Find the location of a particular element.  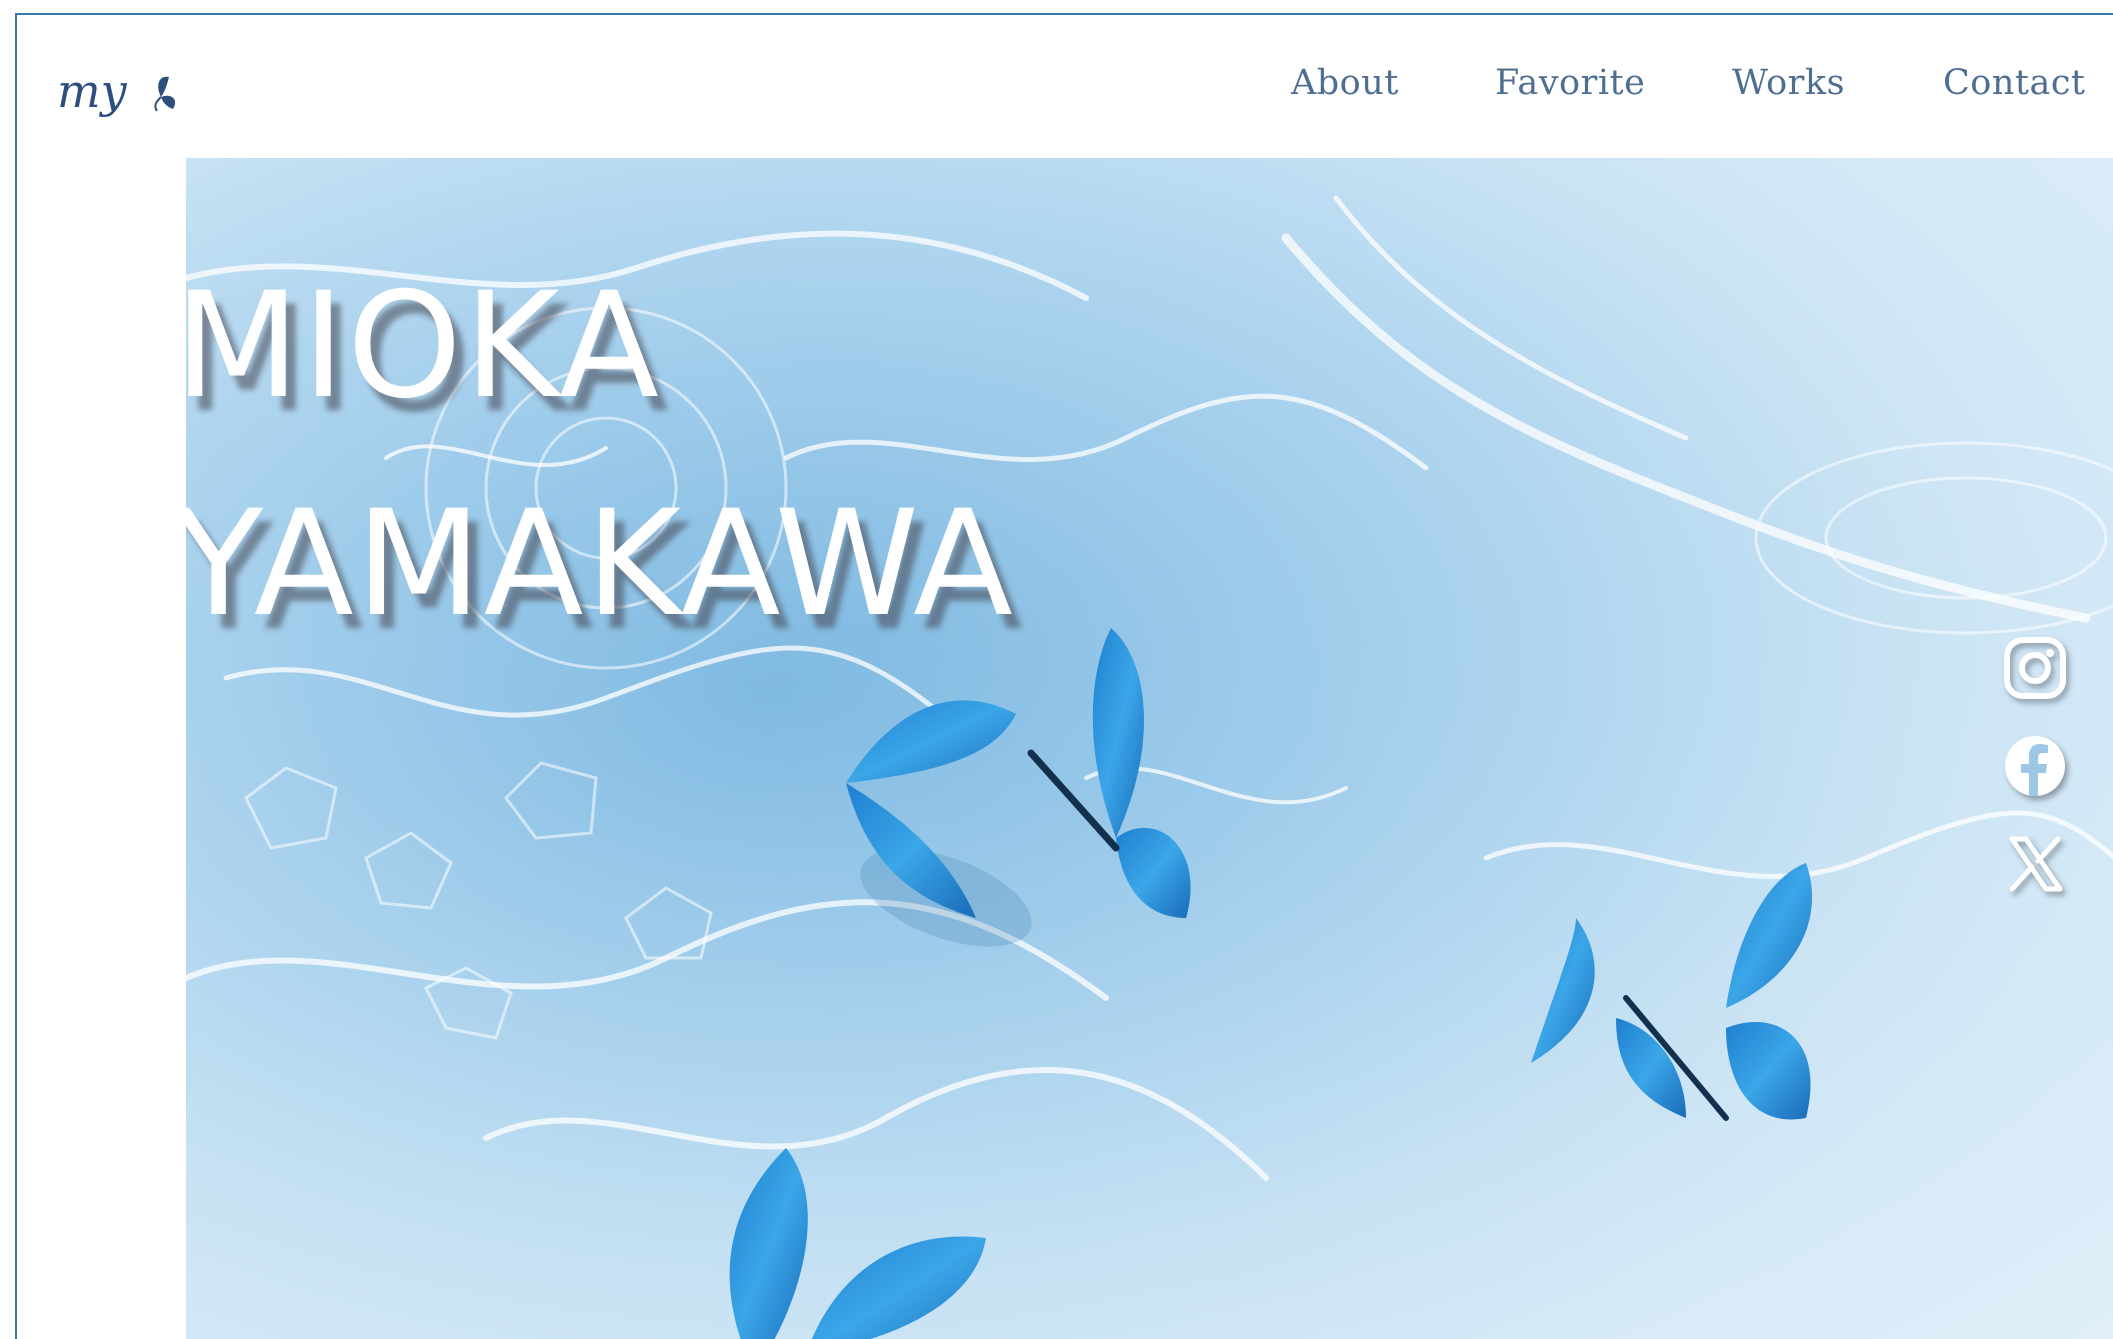

site-logo: my is located at coordinates (120, 95).